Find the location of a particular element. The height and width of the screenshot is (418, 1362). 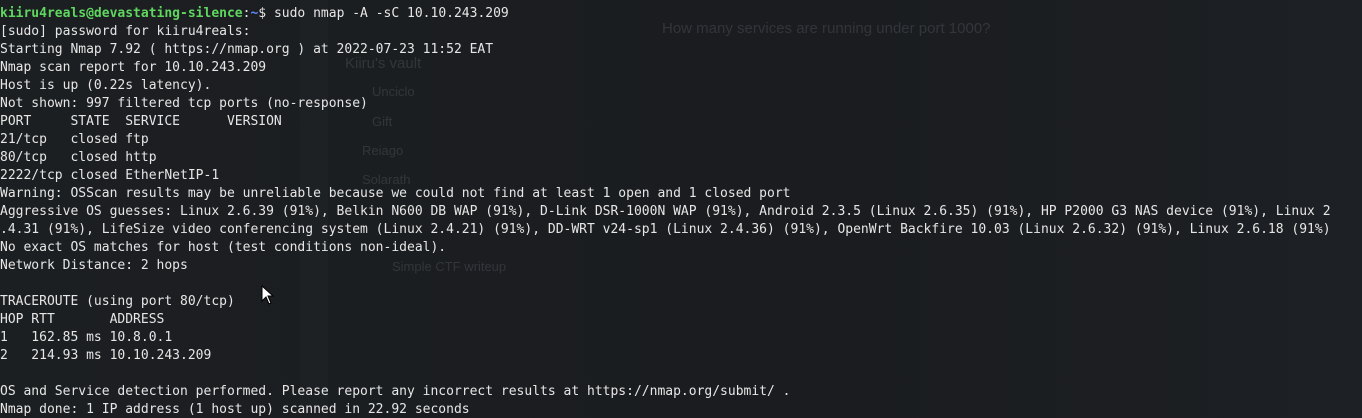

terminal-output-line: TRACEROUTE (using port 80/tcp) is located at coordinates (117, 301).